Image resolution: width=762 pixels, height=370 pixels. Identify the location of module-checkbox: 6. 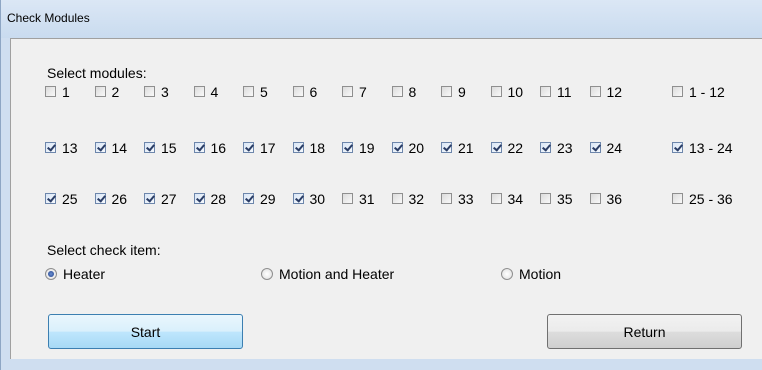
(304, 91).